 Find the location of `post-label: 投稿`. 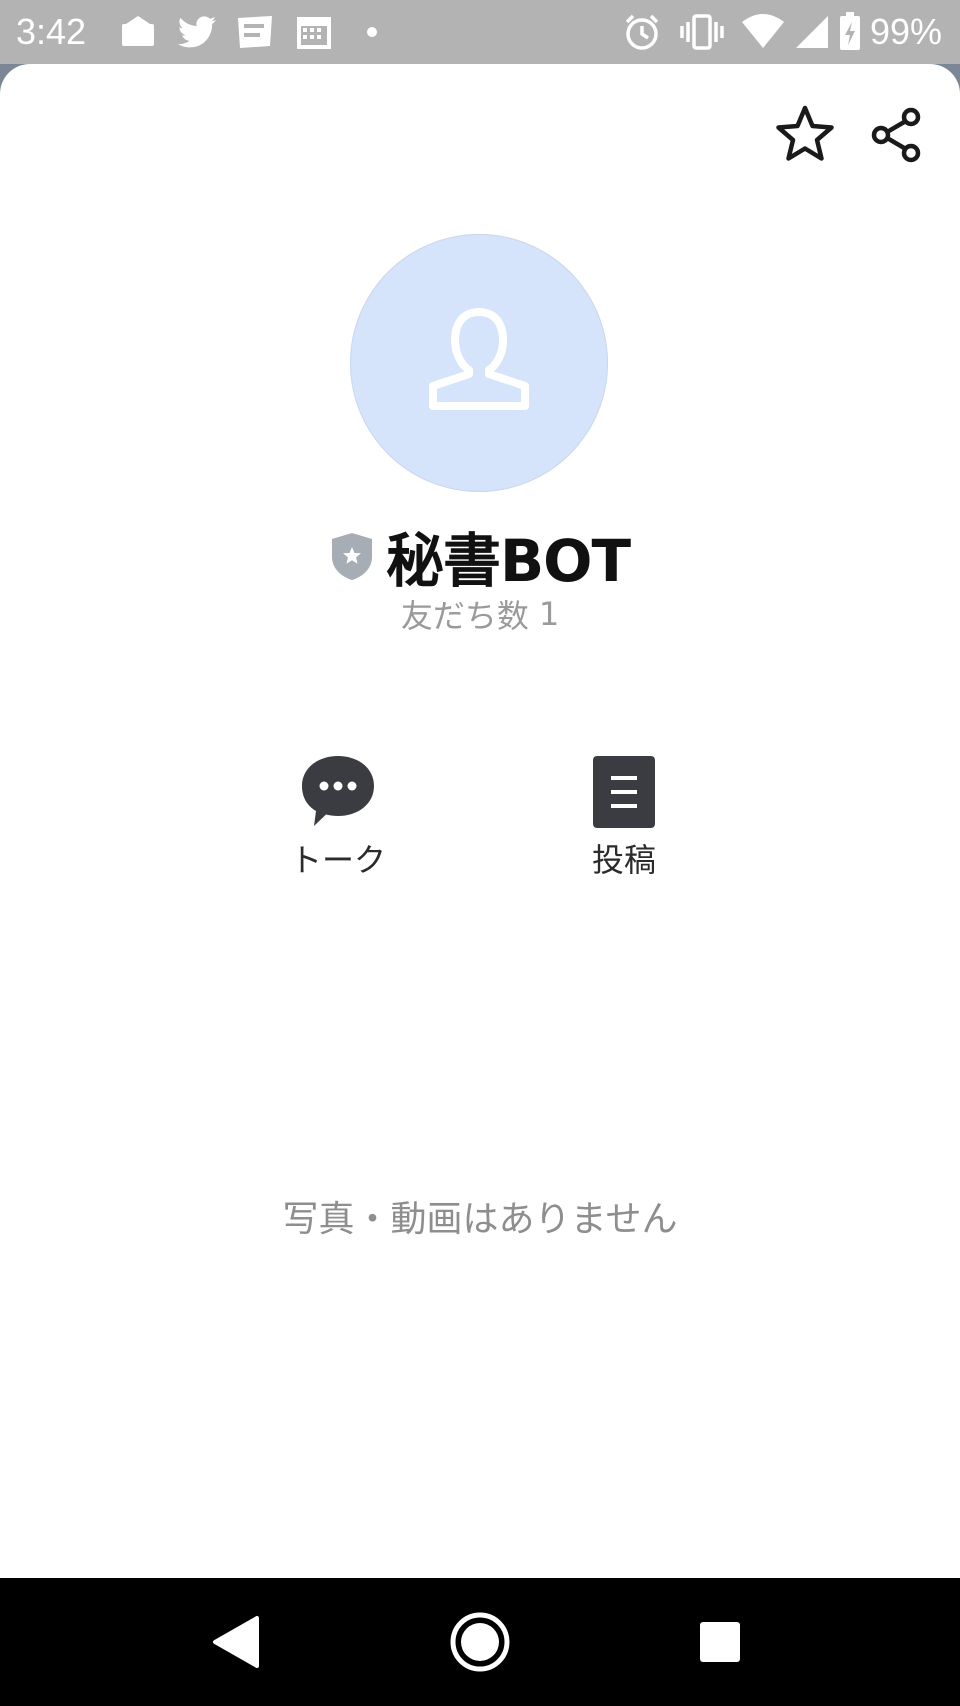

post-label: 投稿 is located at coordinates (623, 860).